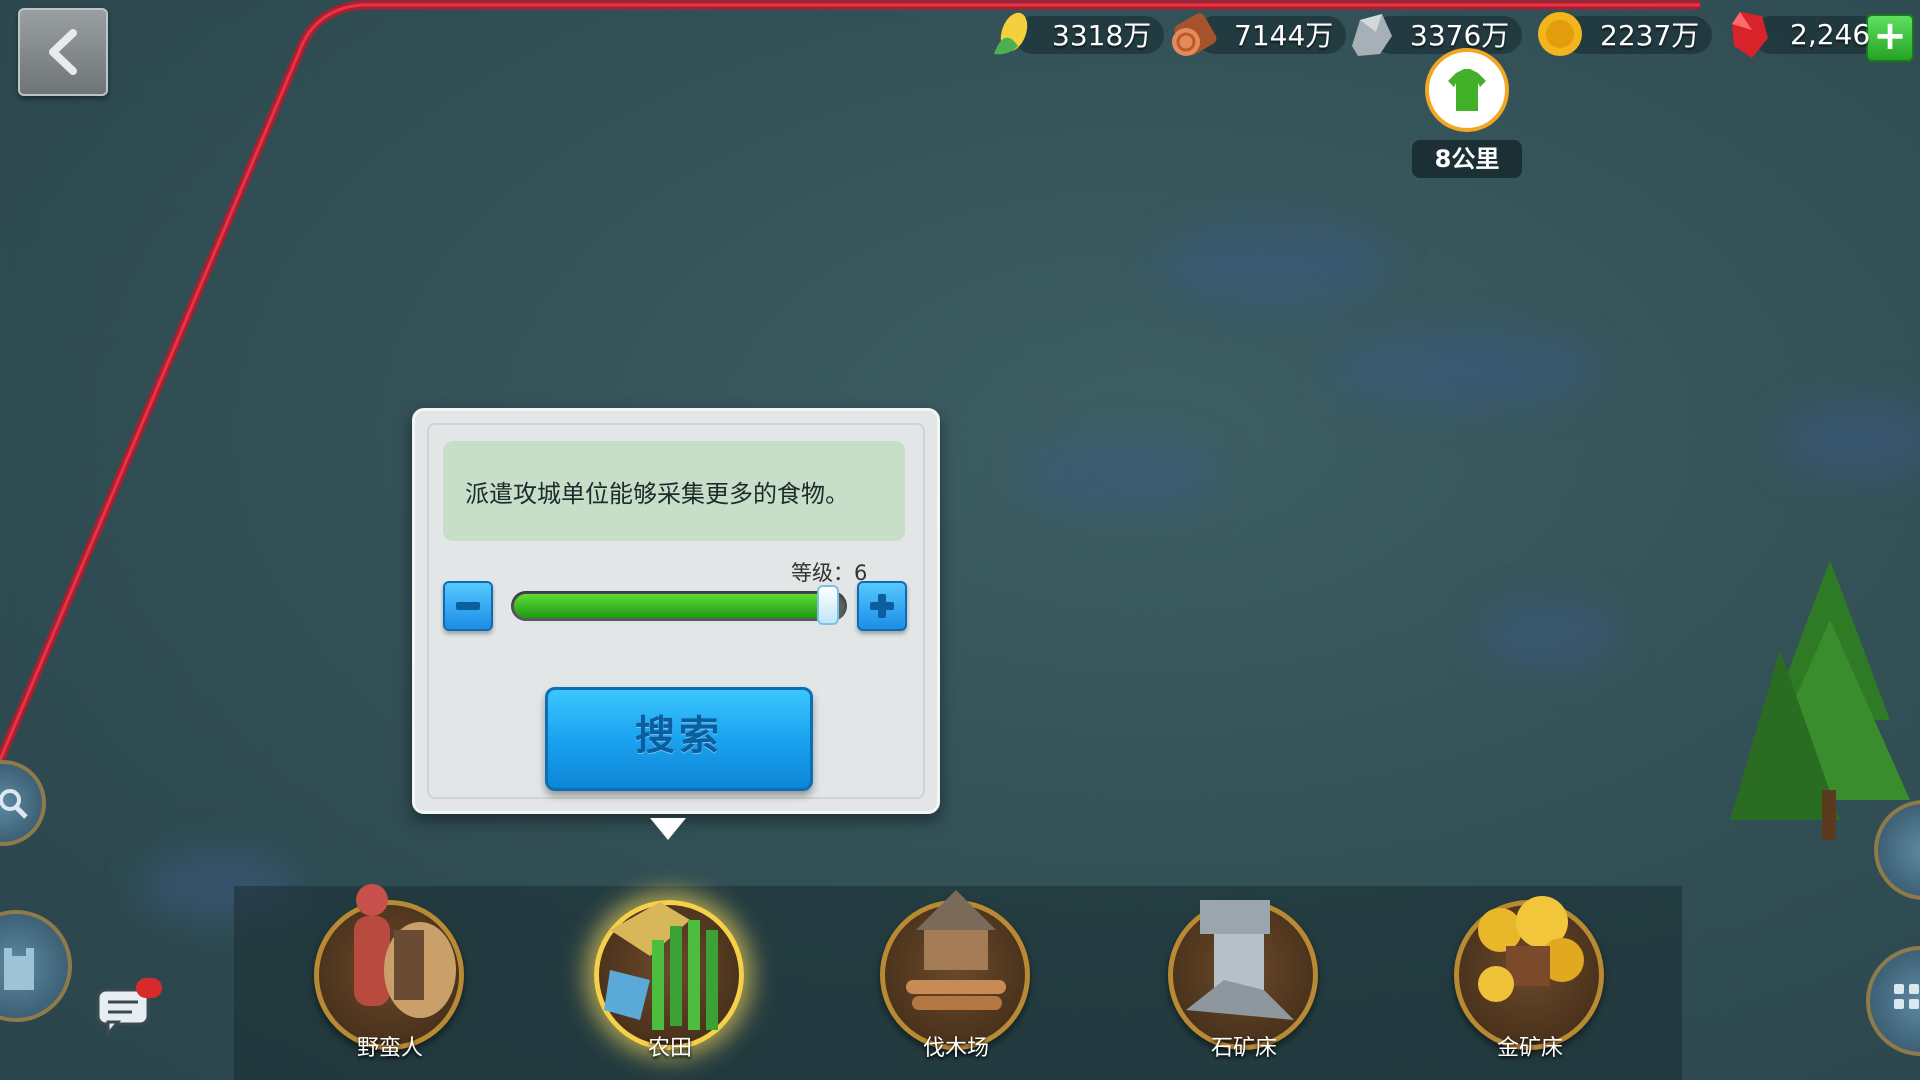 The height and width of the screenshot is (1080, 1920). I want to click on minus-icon, so click(468, 606).